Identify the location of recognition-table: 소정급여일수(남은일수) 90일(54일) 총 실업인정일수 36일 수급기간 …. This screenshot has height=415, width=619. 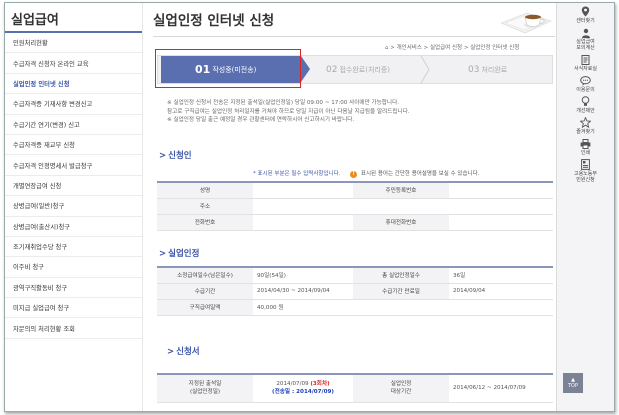
(355, 291).